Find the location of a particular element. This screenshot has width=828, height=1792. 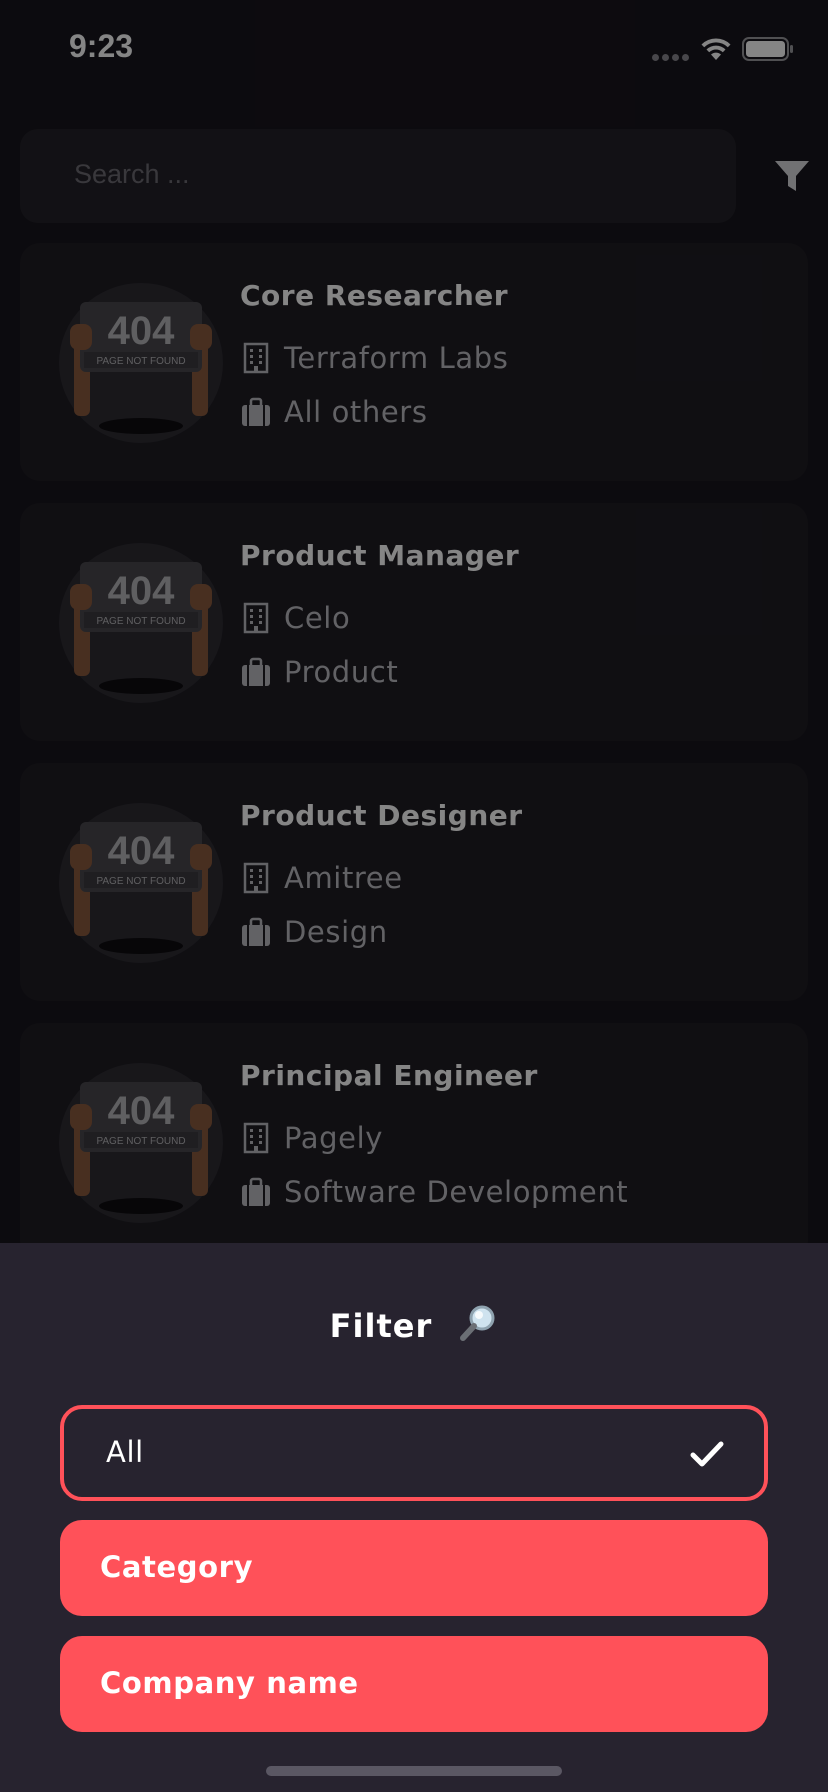

sheet-title: Filter is located at coordinates (381, 1326).